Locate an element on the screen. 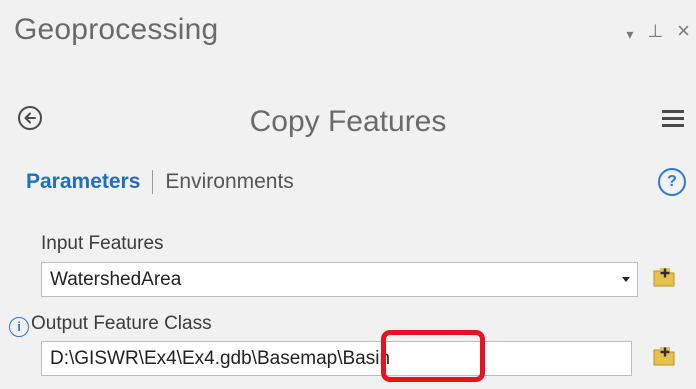 The image size is (696, 389). pin-icon: ⊥ is located at coordinates (655, 31).